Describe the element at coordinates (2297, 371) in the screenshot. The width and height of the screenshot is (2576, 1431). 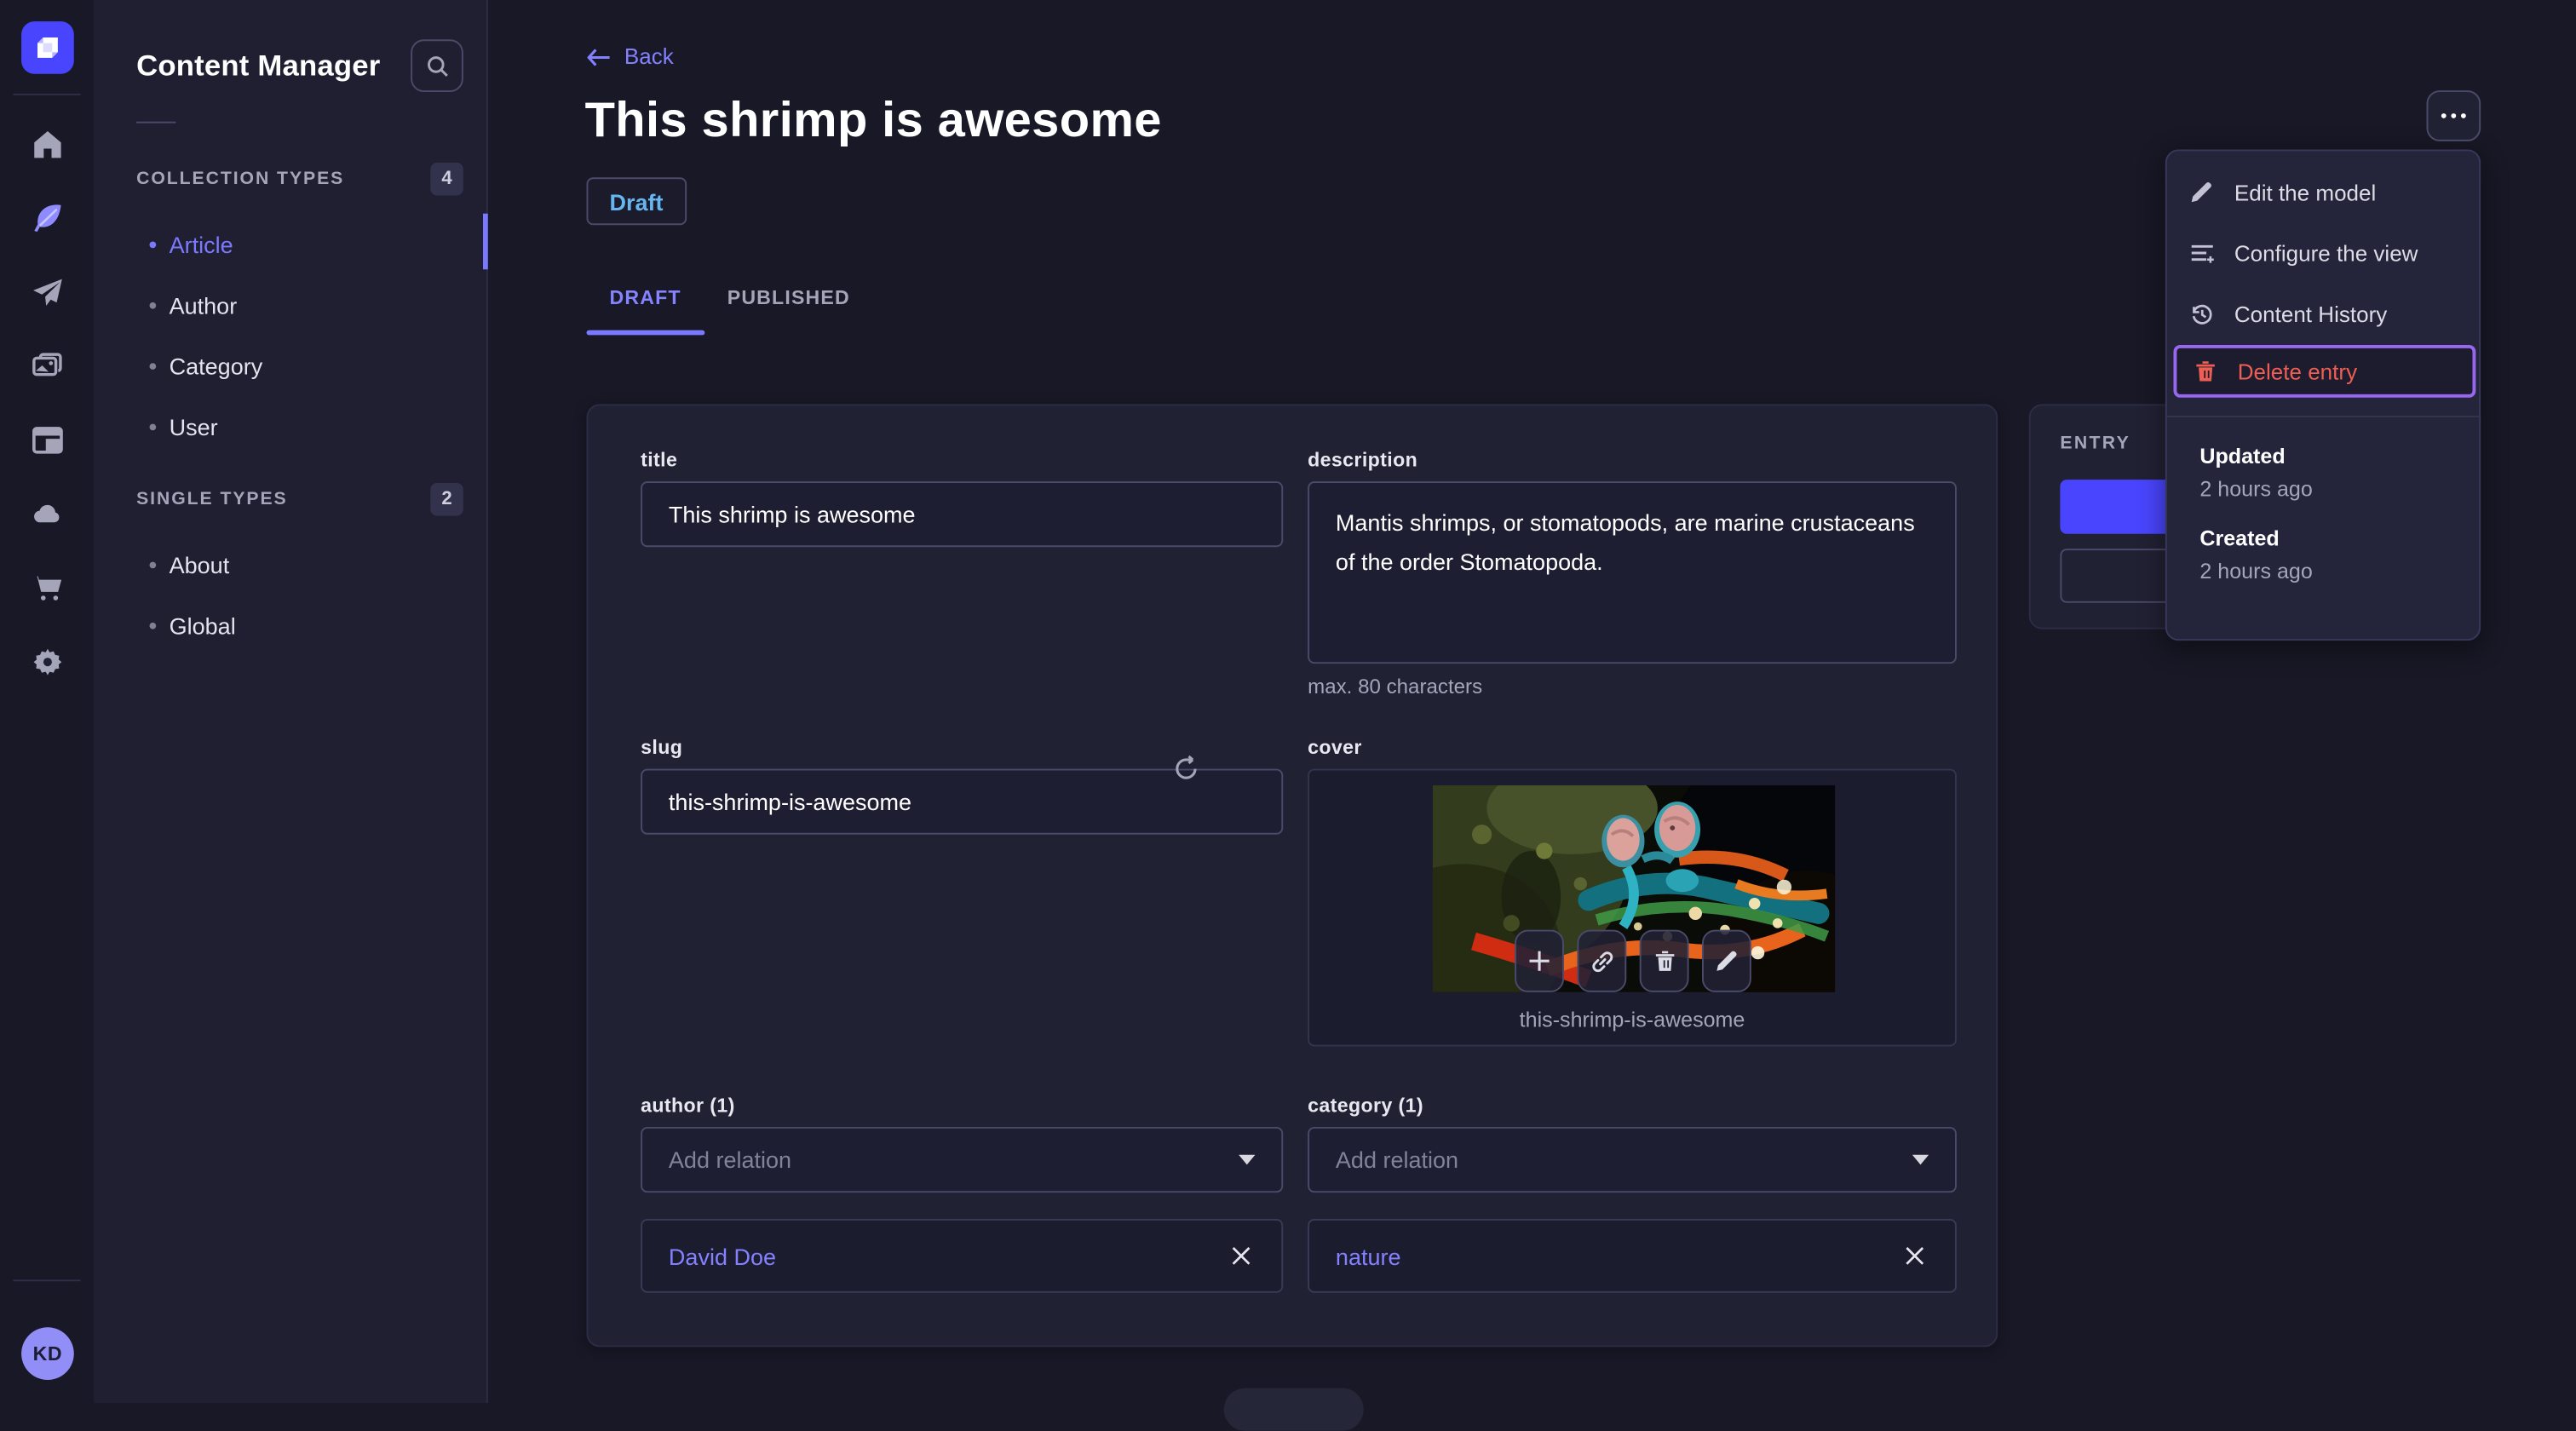
I see `menu-item-label: Delete entry` at that location.